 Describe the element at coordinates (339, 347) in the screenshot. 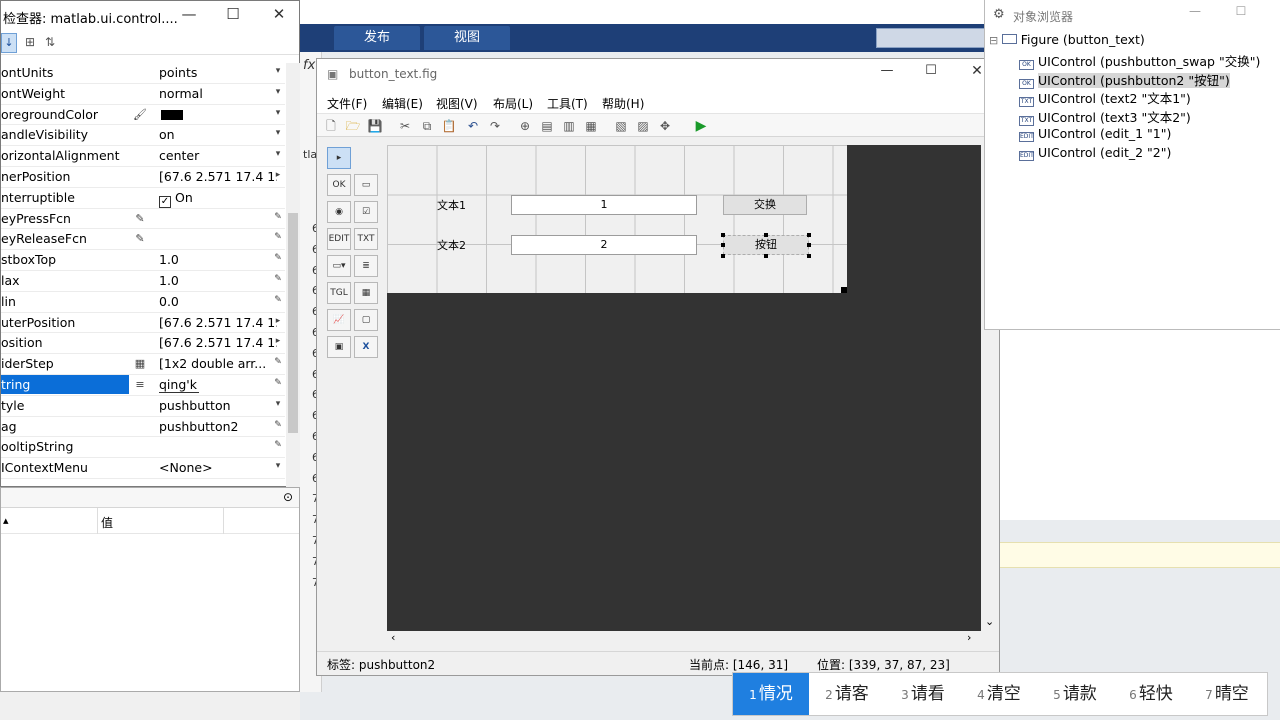

I see `buttongroup-tool-icon: ▣` at that location.